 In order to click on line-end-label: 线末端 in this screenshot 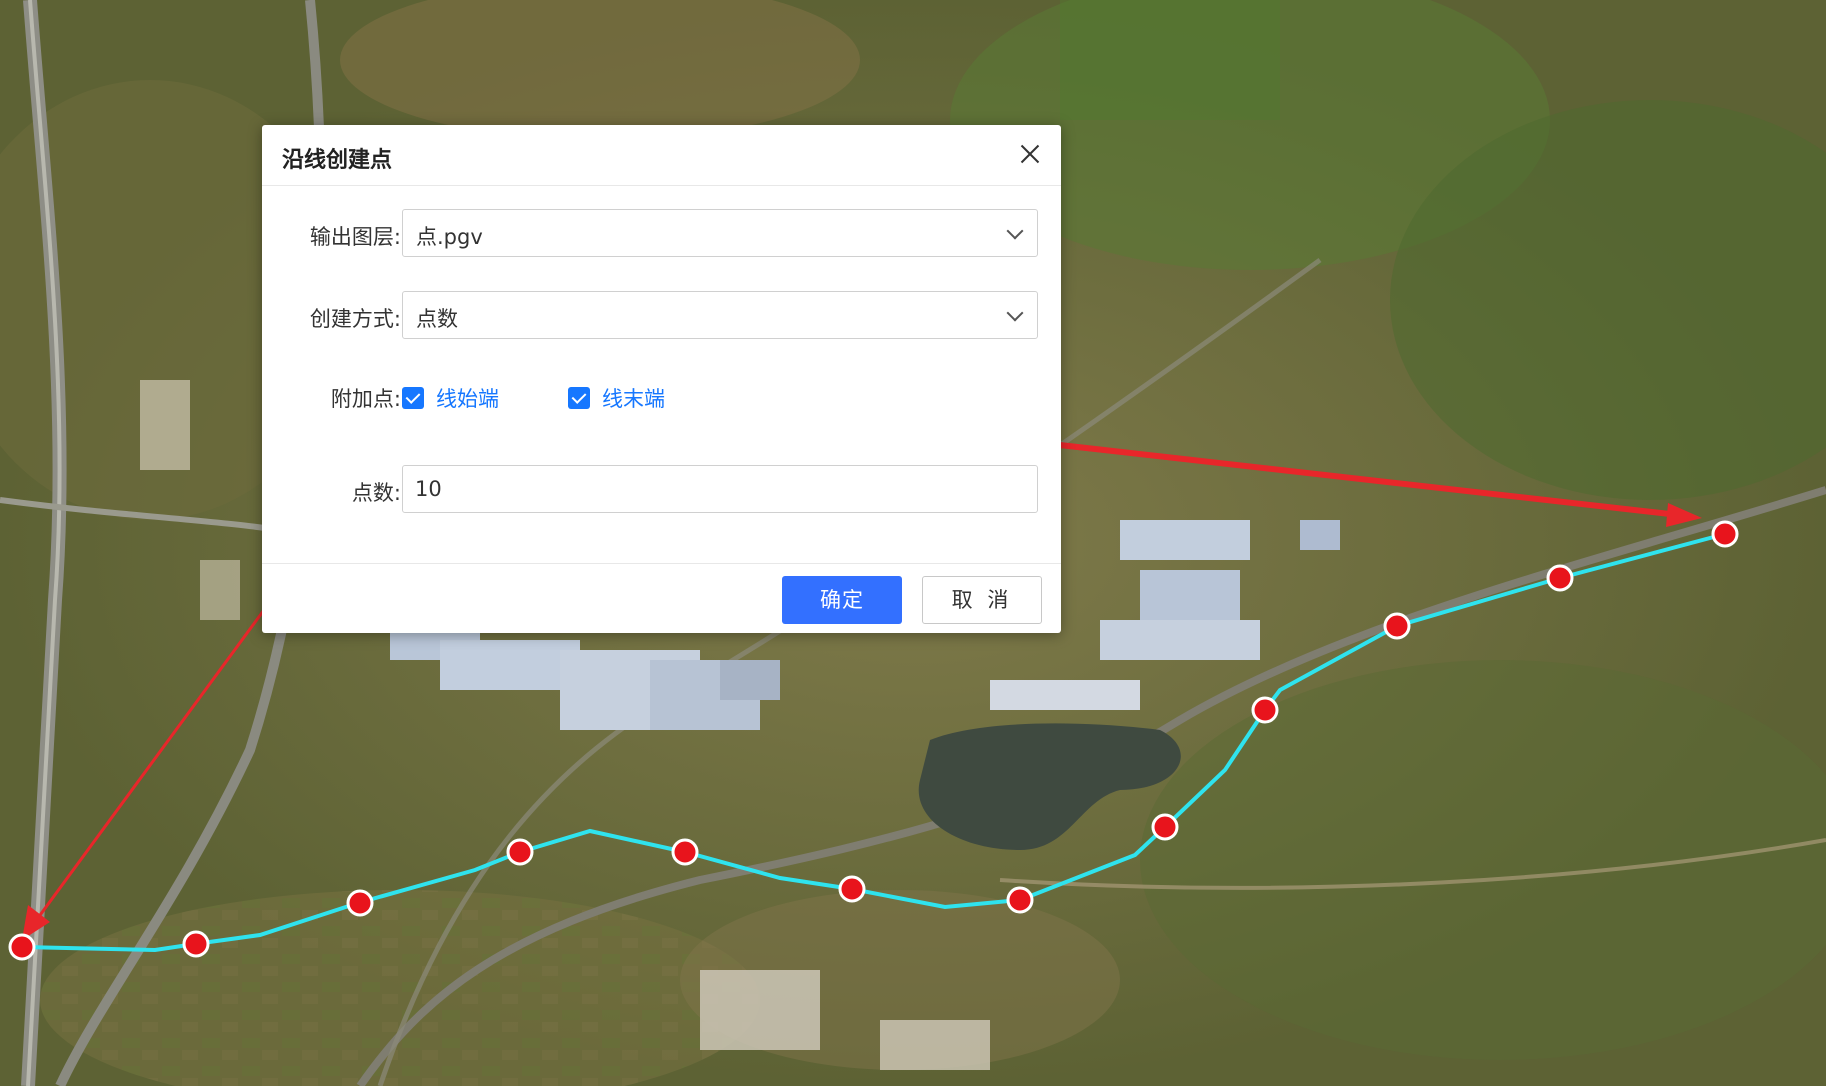, I will do `click(633, 398)`.